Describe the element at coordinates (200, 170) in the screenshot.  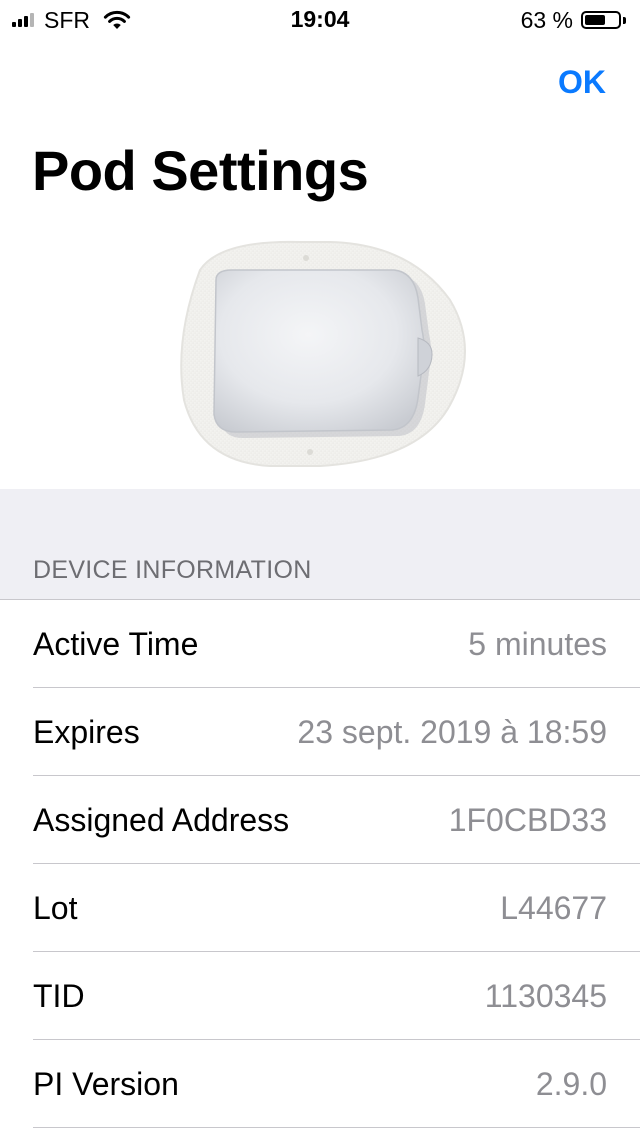
I see `page-title: Pod Settings` at that location.